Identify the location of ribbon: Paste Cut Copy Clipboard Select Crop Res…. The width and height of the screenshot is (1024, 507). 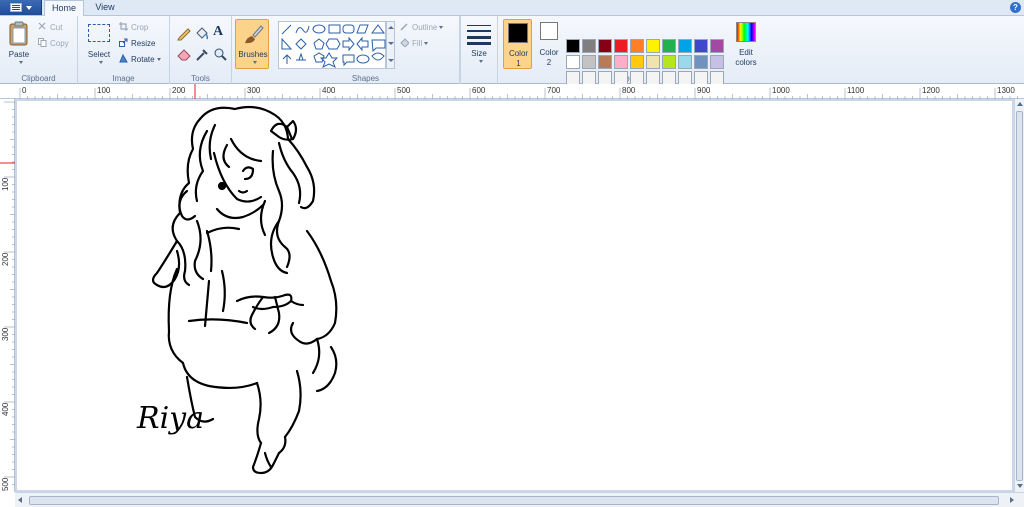
(512, 50).